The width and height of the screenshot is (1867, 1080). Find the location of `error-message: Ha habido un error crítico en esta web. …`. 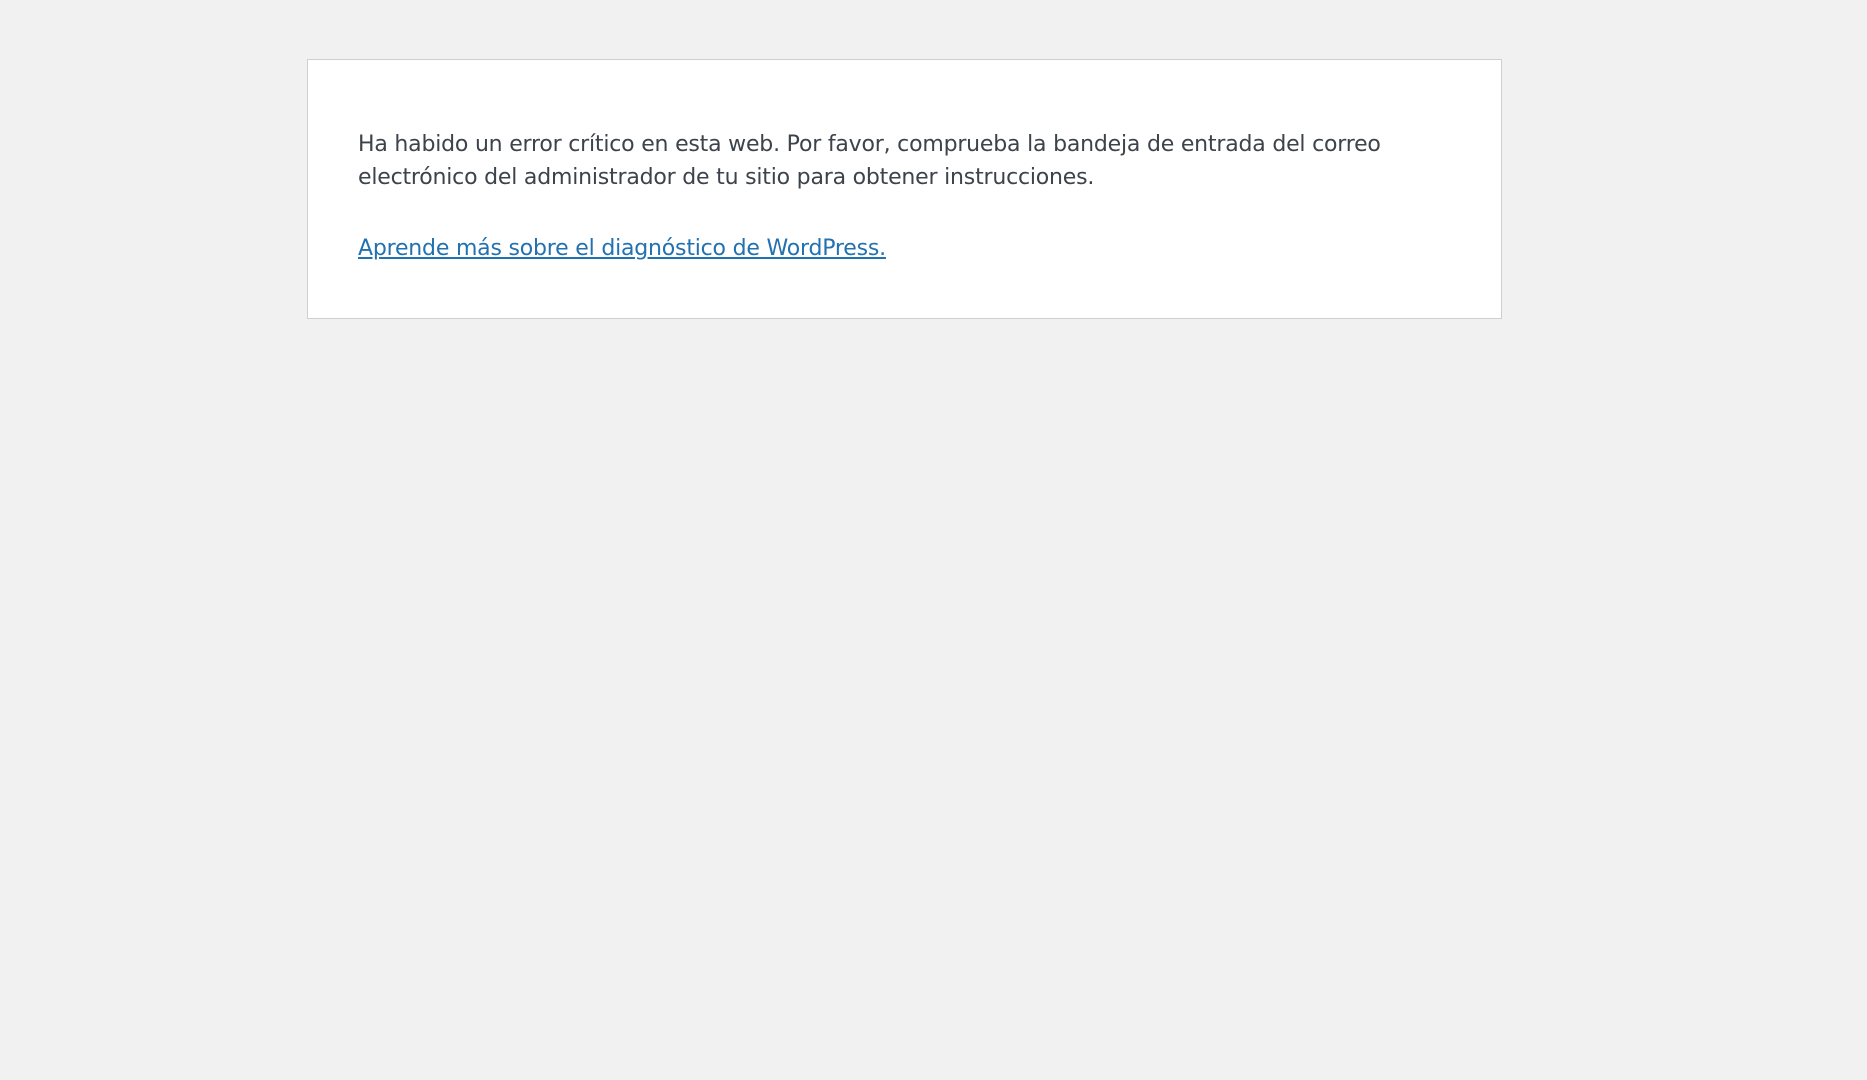

error-message: Ha habido un error crítico en esta web. … is located at coordinates (869, 161).